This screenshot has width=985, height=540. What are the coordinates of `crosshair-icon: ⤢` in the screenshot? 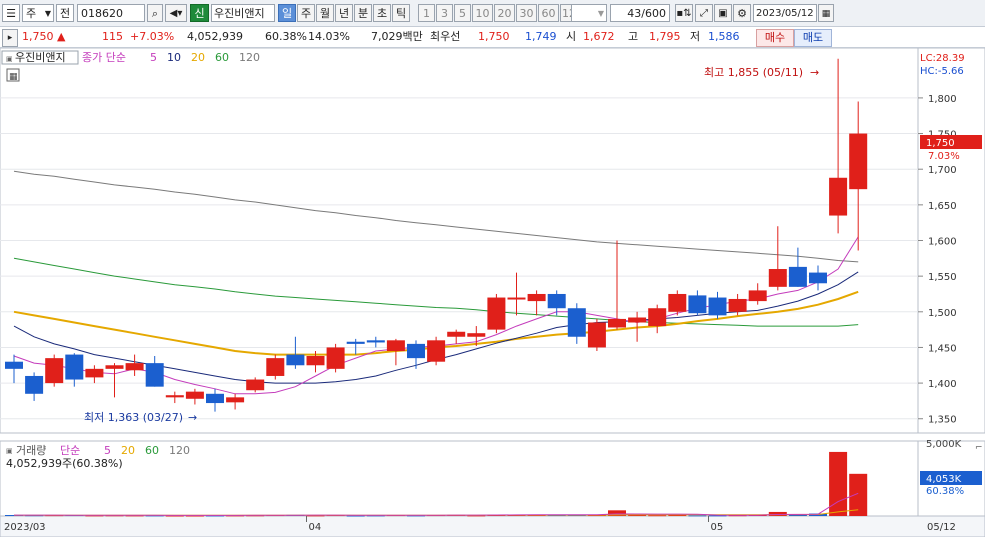 It's located at (704, 13).